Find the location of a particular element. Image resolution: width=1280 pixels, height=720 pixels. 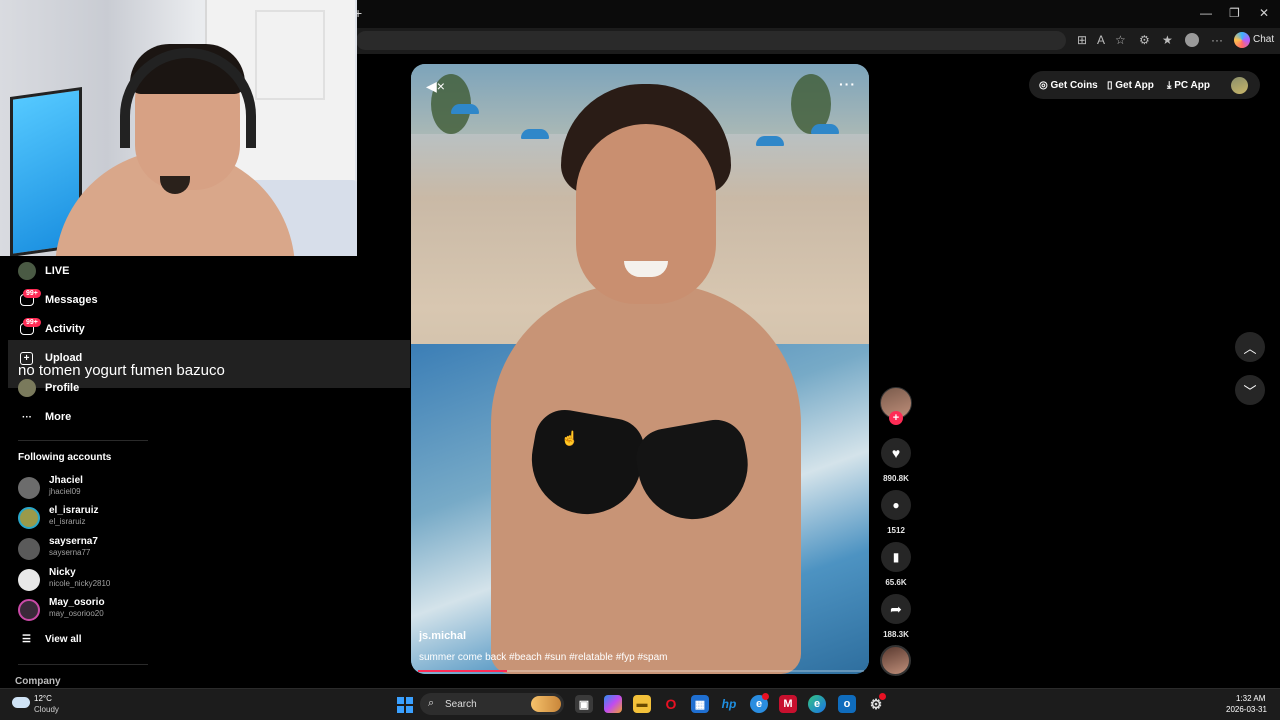

webcam-door-panel is located at coordinates (290, 55).